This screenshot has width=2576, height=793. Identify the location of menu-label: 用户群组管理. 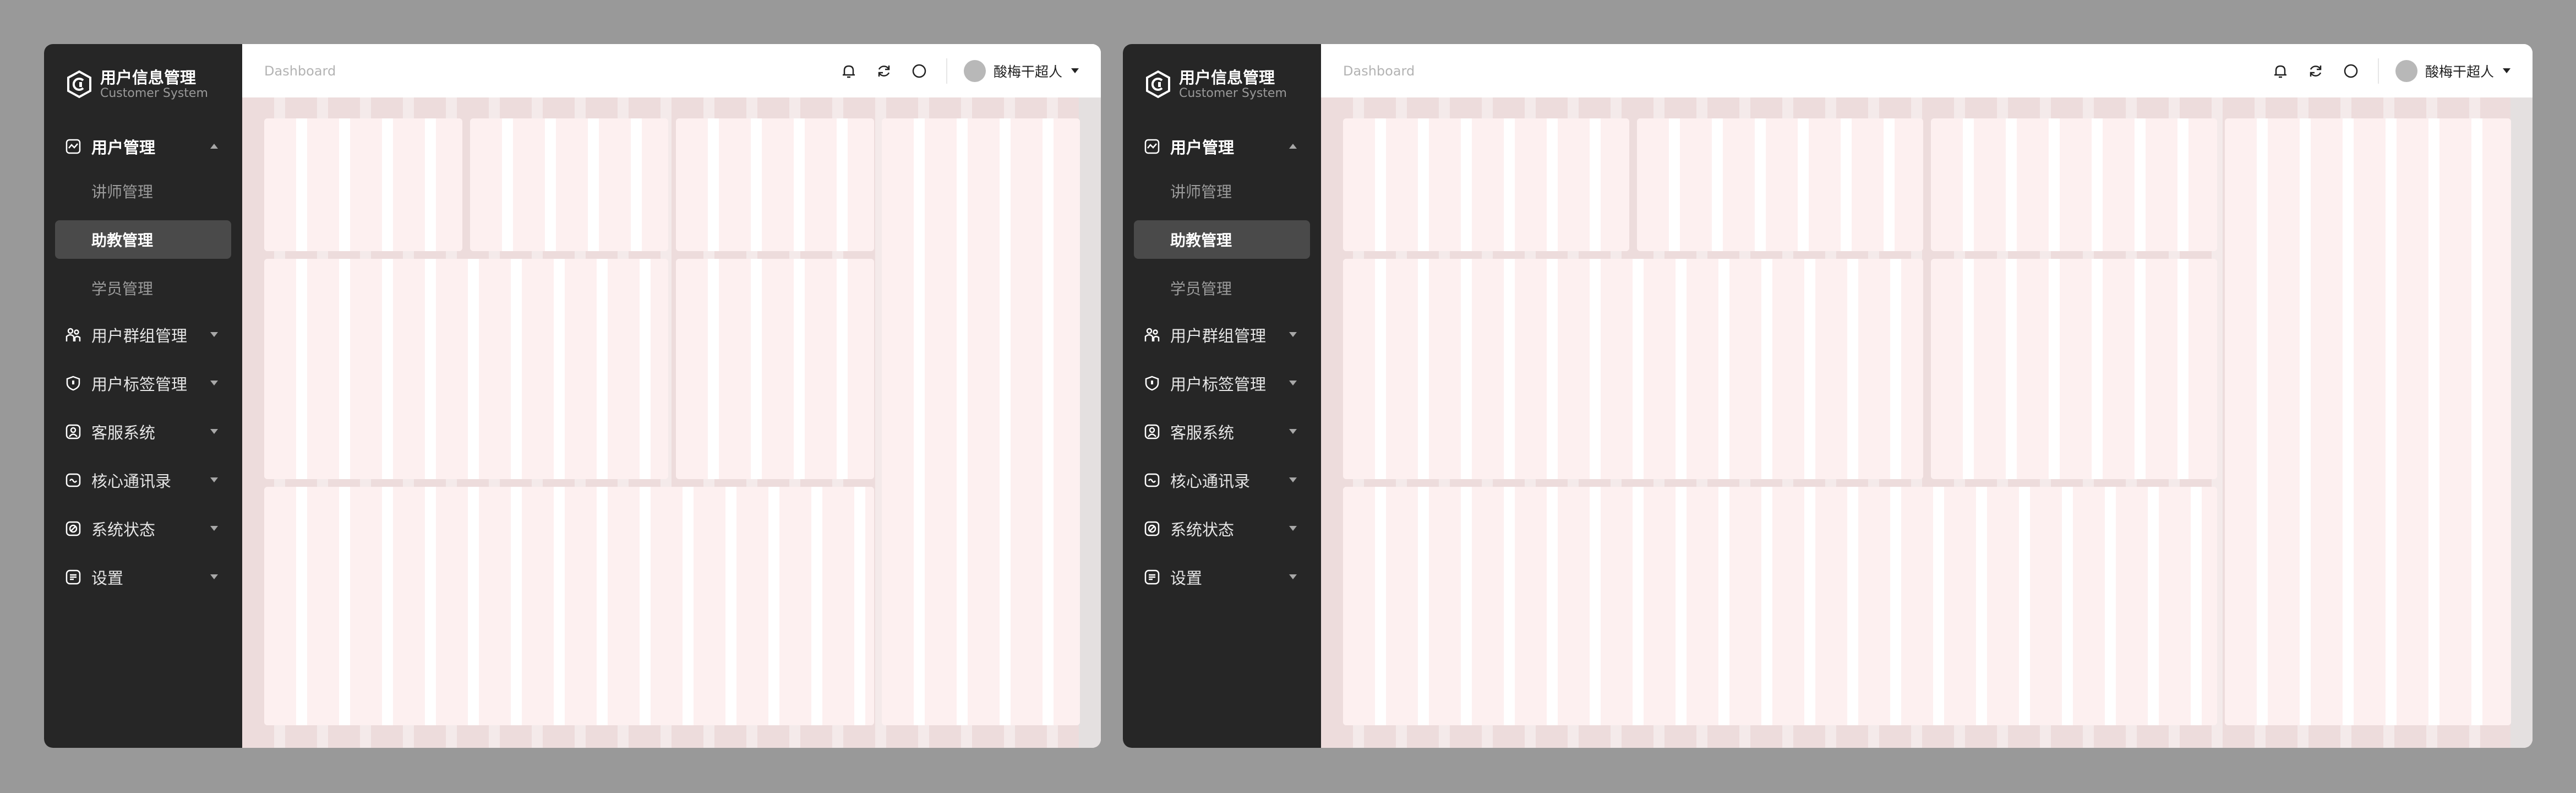
(139, 336).